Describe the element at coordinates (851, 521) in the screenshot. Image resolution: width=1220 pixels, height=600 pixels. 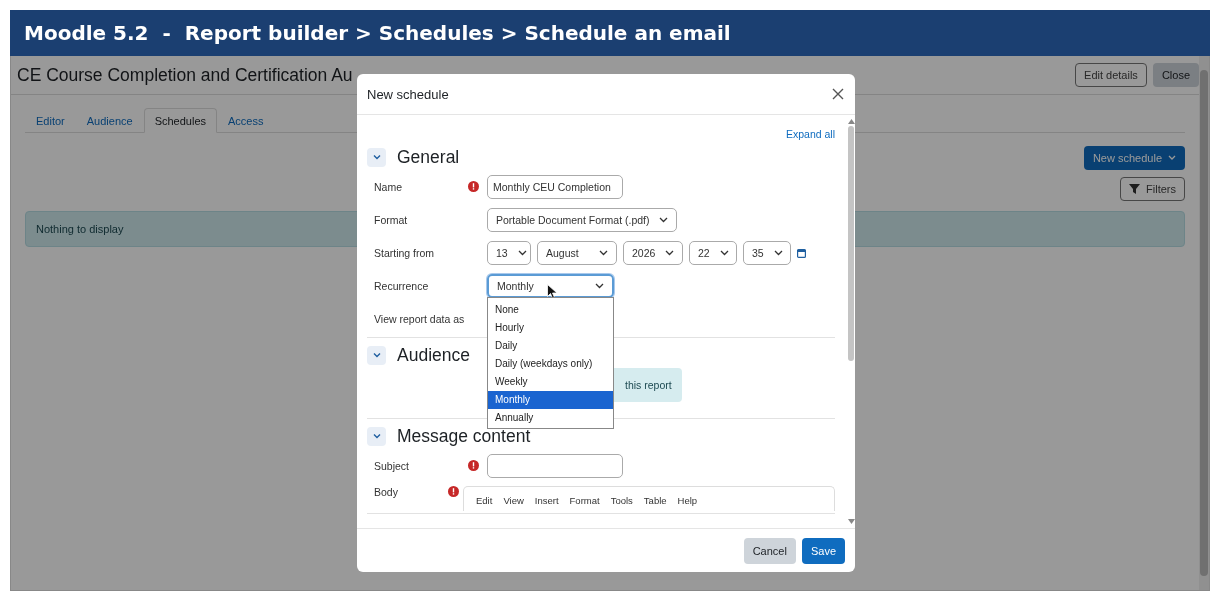
I see `scroll-down-icon` at that location.